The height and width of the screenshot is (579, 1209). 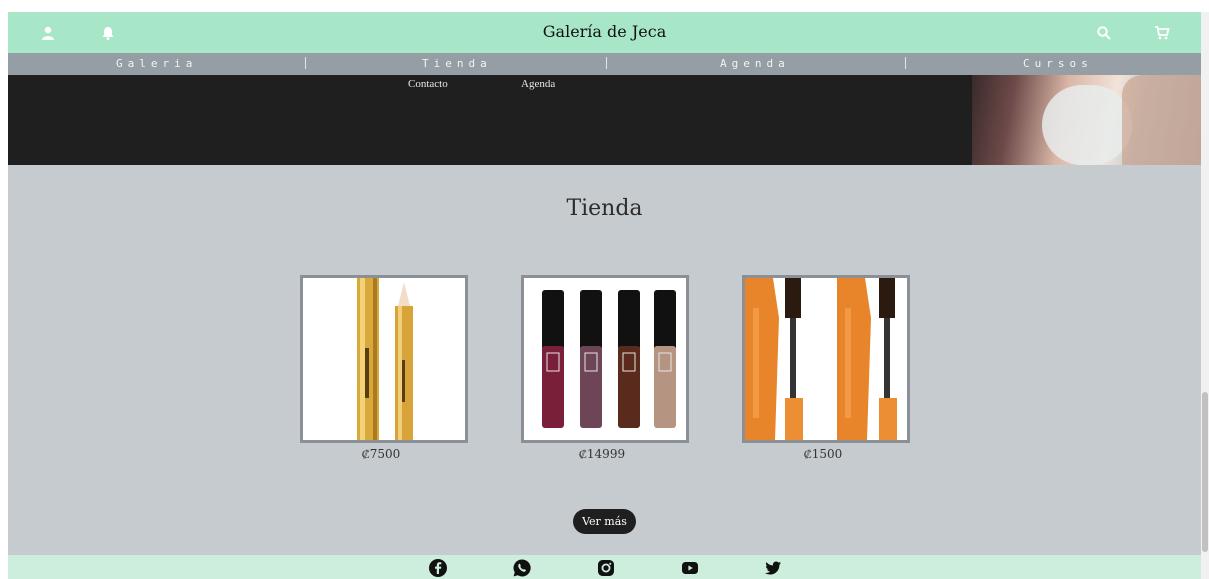 I want to click on page-scrollbar, so click(x=1205, y=295).